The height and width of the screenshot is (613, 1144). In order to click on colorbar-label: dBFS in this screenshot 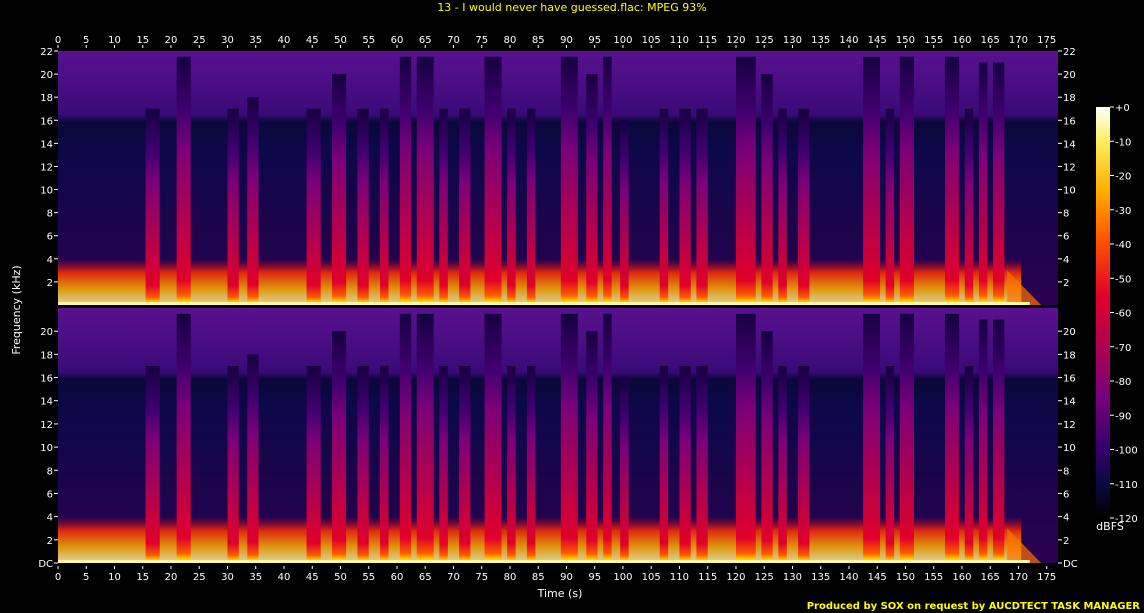, I will do `click(1110, 526)`.